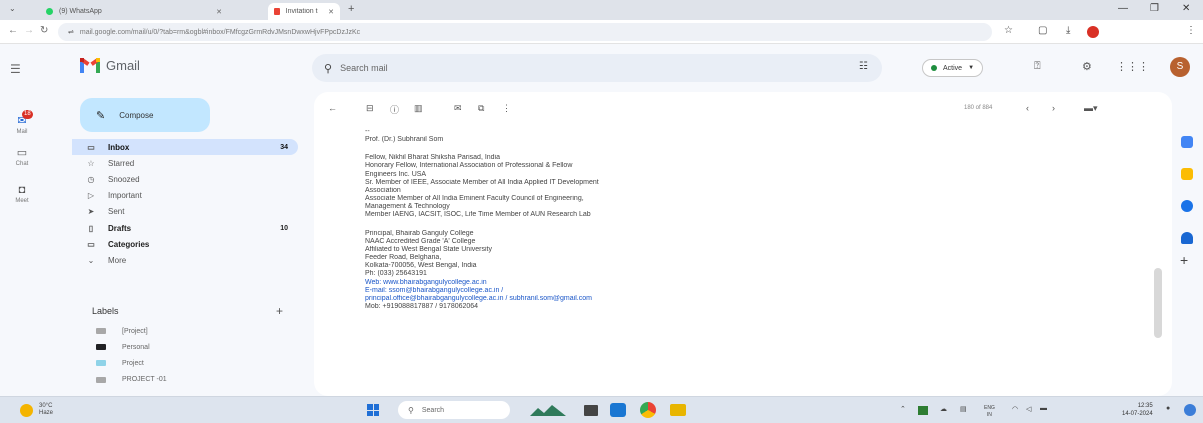 Image resolution: width=1203 pixels, height=423 pixels. Describe the element at coordinates (185, 212) in the screenshot. I see `nav-item-sent: ➤ Sent` at that location.